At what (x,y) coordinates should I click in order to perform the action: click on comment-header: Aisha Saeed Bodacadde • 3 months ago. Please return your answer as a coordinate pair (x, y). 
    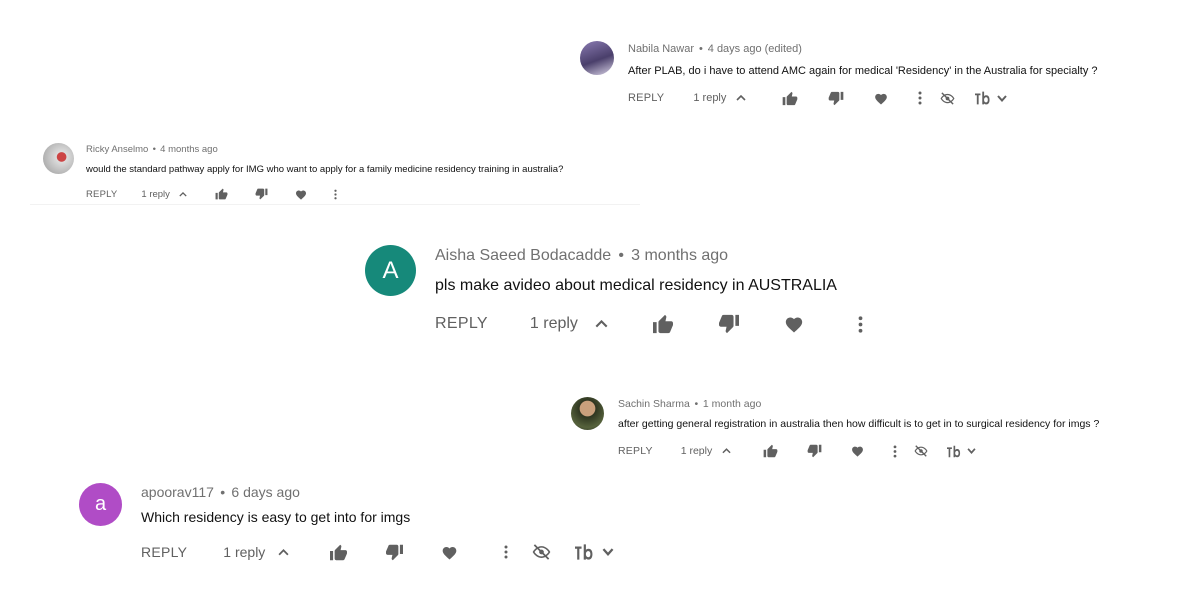
    Looking at the image, I should click on (649, 256).